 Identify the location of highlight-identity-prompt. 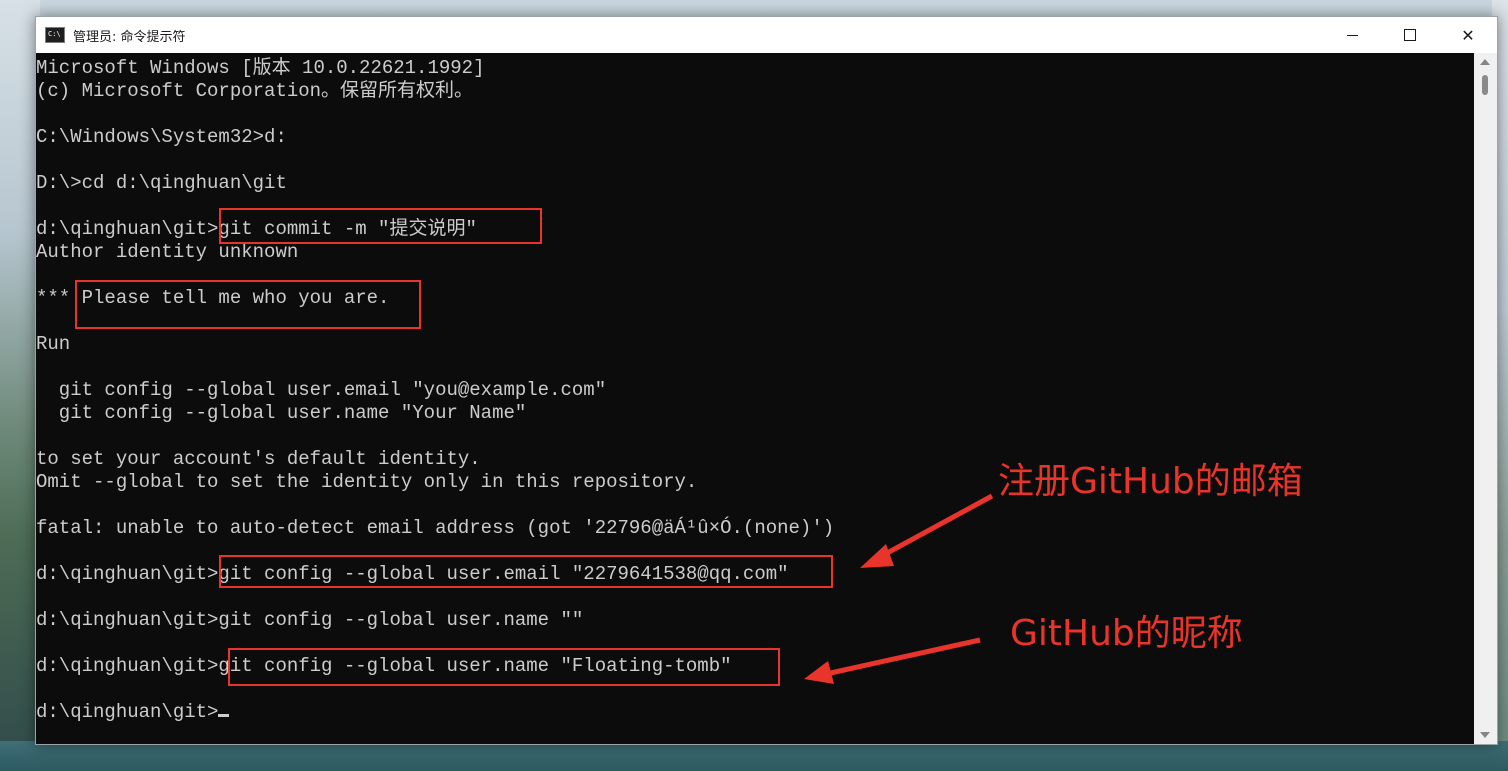
(248, 304).